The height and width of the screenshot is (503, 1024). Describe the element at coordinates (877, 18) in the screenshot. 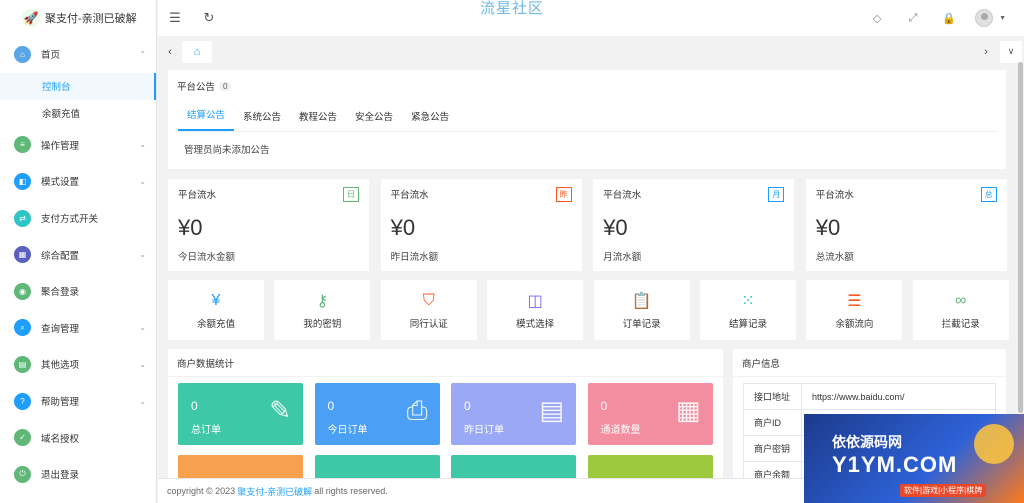

I see `tag-icon: ◇` at that location.